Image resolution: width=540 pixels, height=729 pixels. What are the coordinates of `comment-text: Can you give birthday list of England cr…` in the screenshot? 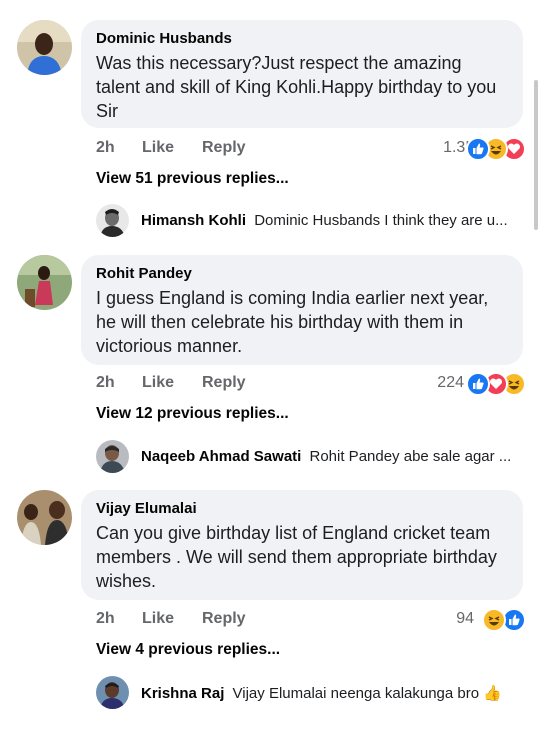 It's located at (296, 557).